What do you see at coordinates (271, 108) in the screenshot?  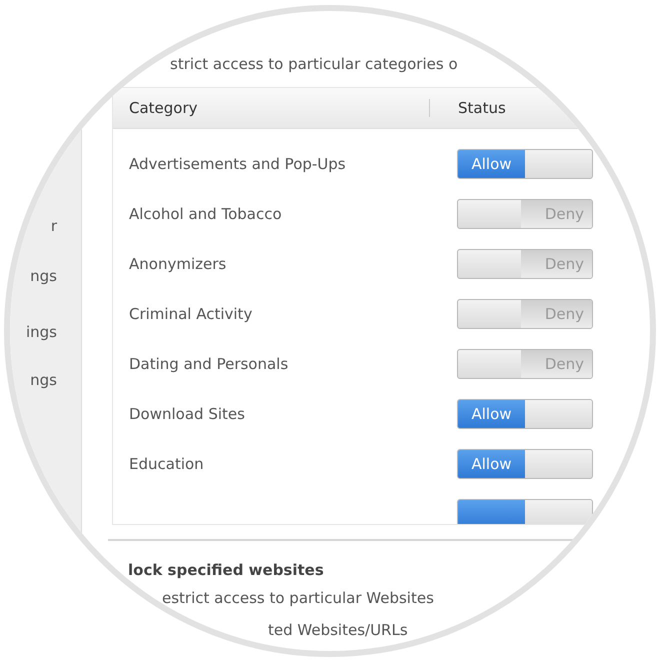 I see `column-header: Category` at bounding box center [271, 108].